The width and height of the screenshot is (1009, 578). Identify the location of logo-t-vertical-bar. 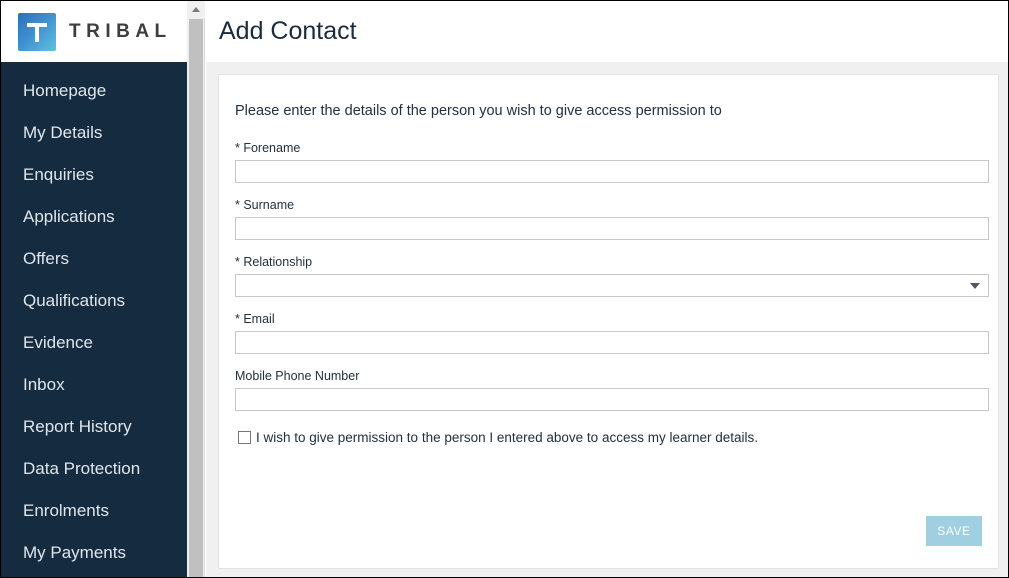
(37, 32).